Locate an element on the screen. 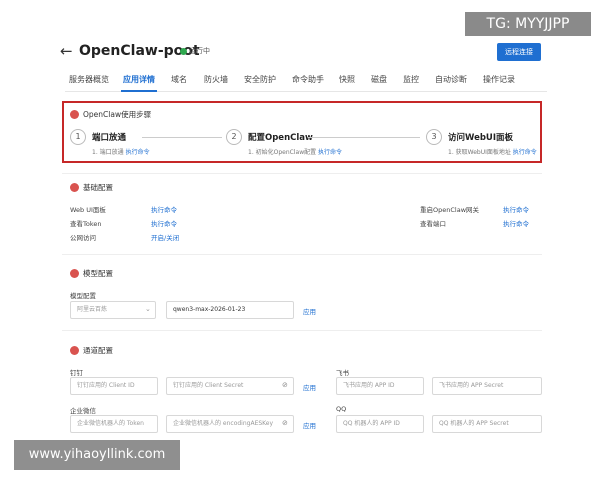  tab-disk: 磁盘 is located at coordinates (379, 79).